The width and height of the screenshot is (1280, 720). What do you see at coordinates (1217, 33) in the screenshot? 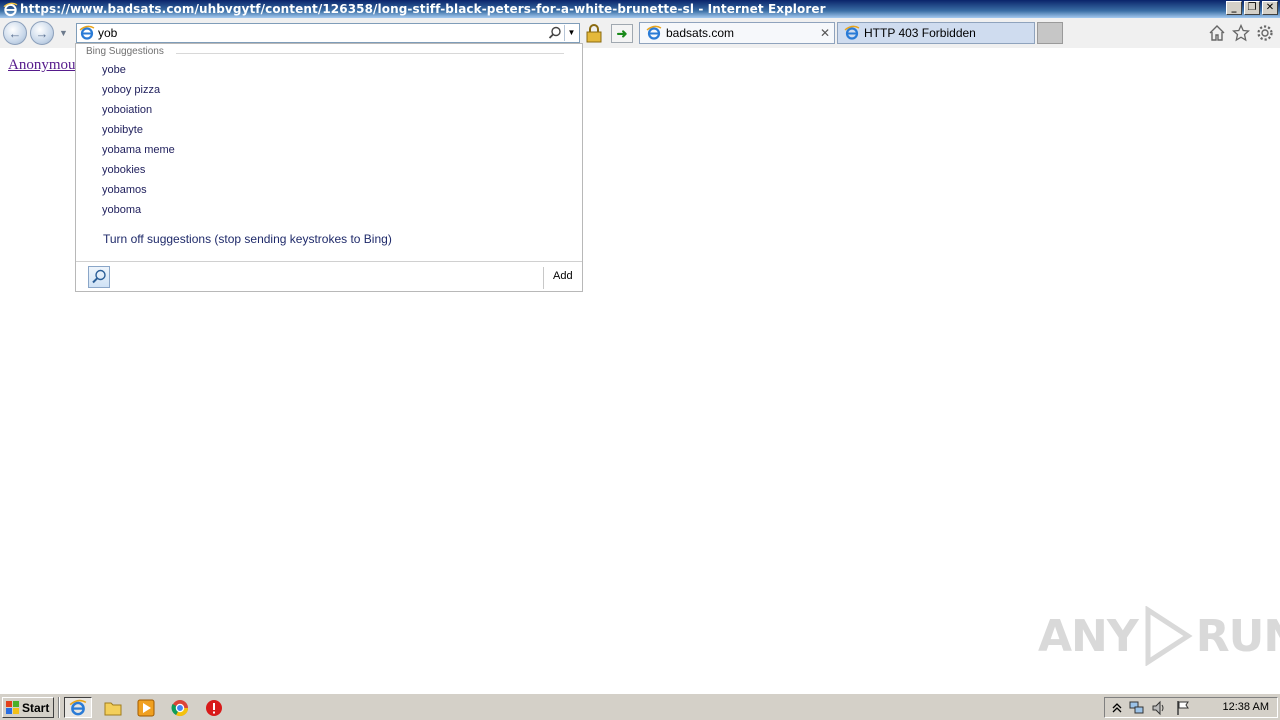
I see `home-icon` at bounding box center [1217, 33].